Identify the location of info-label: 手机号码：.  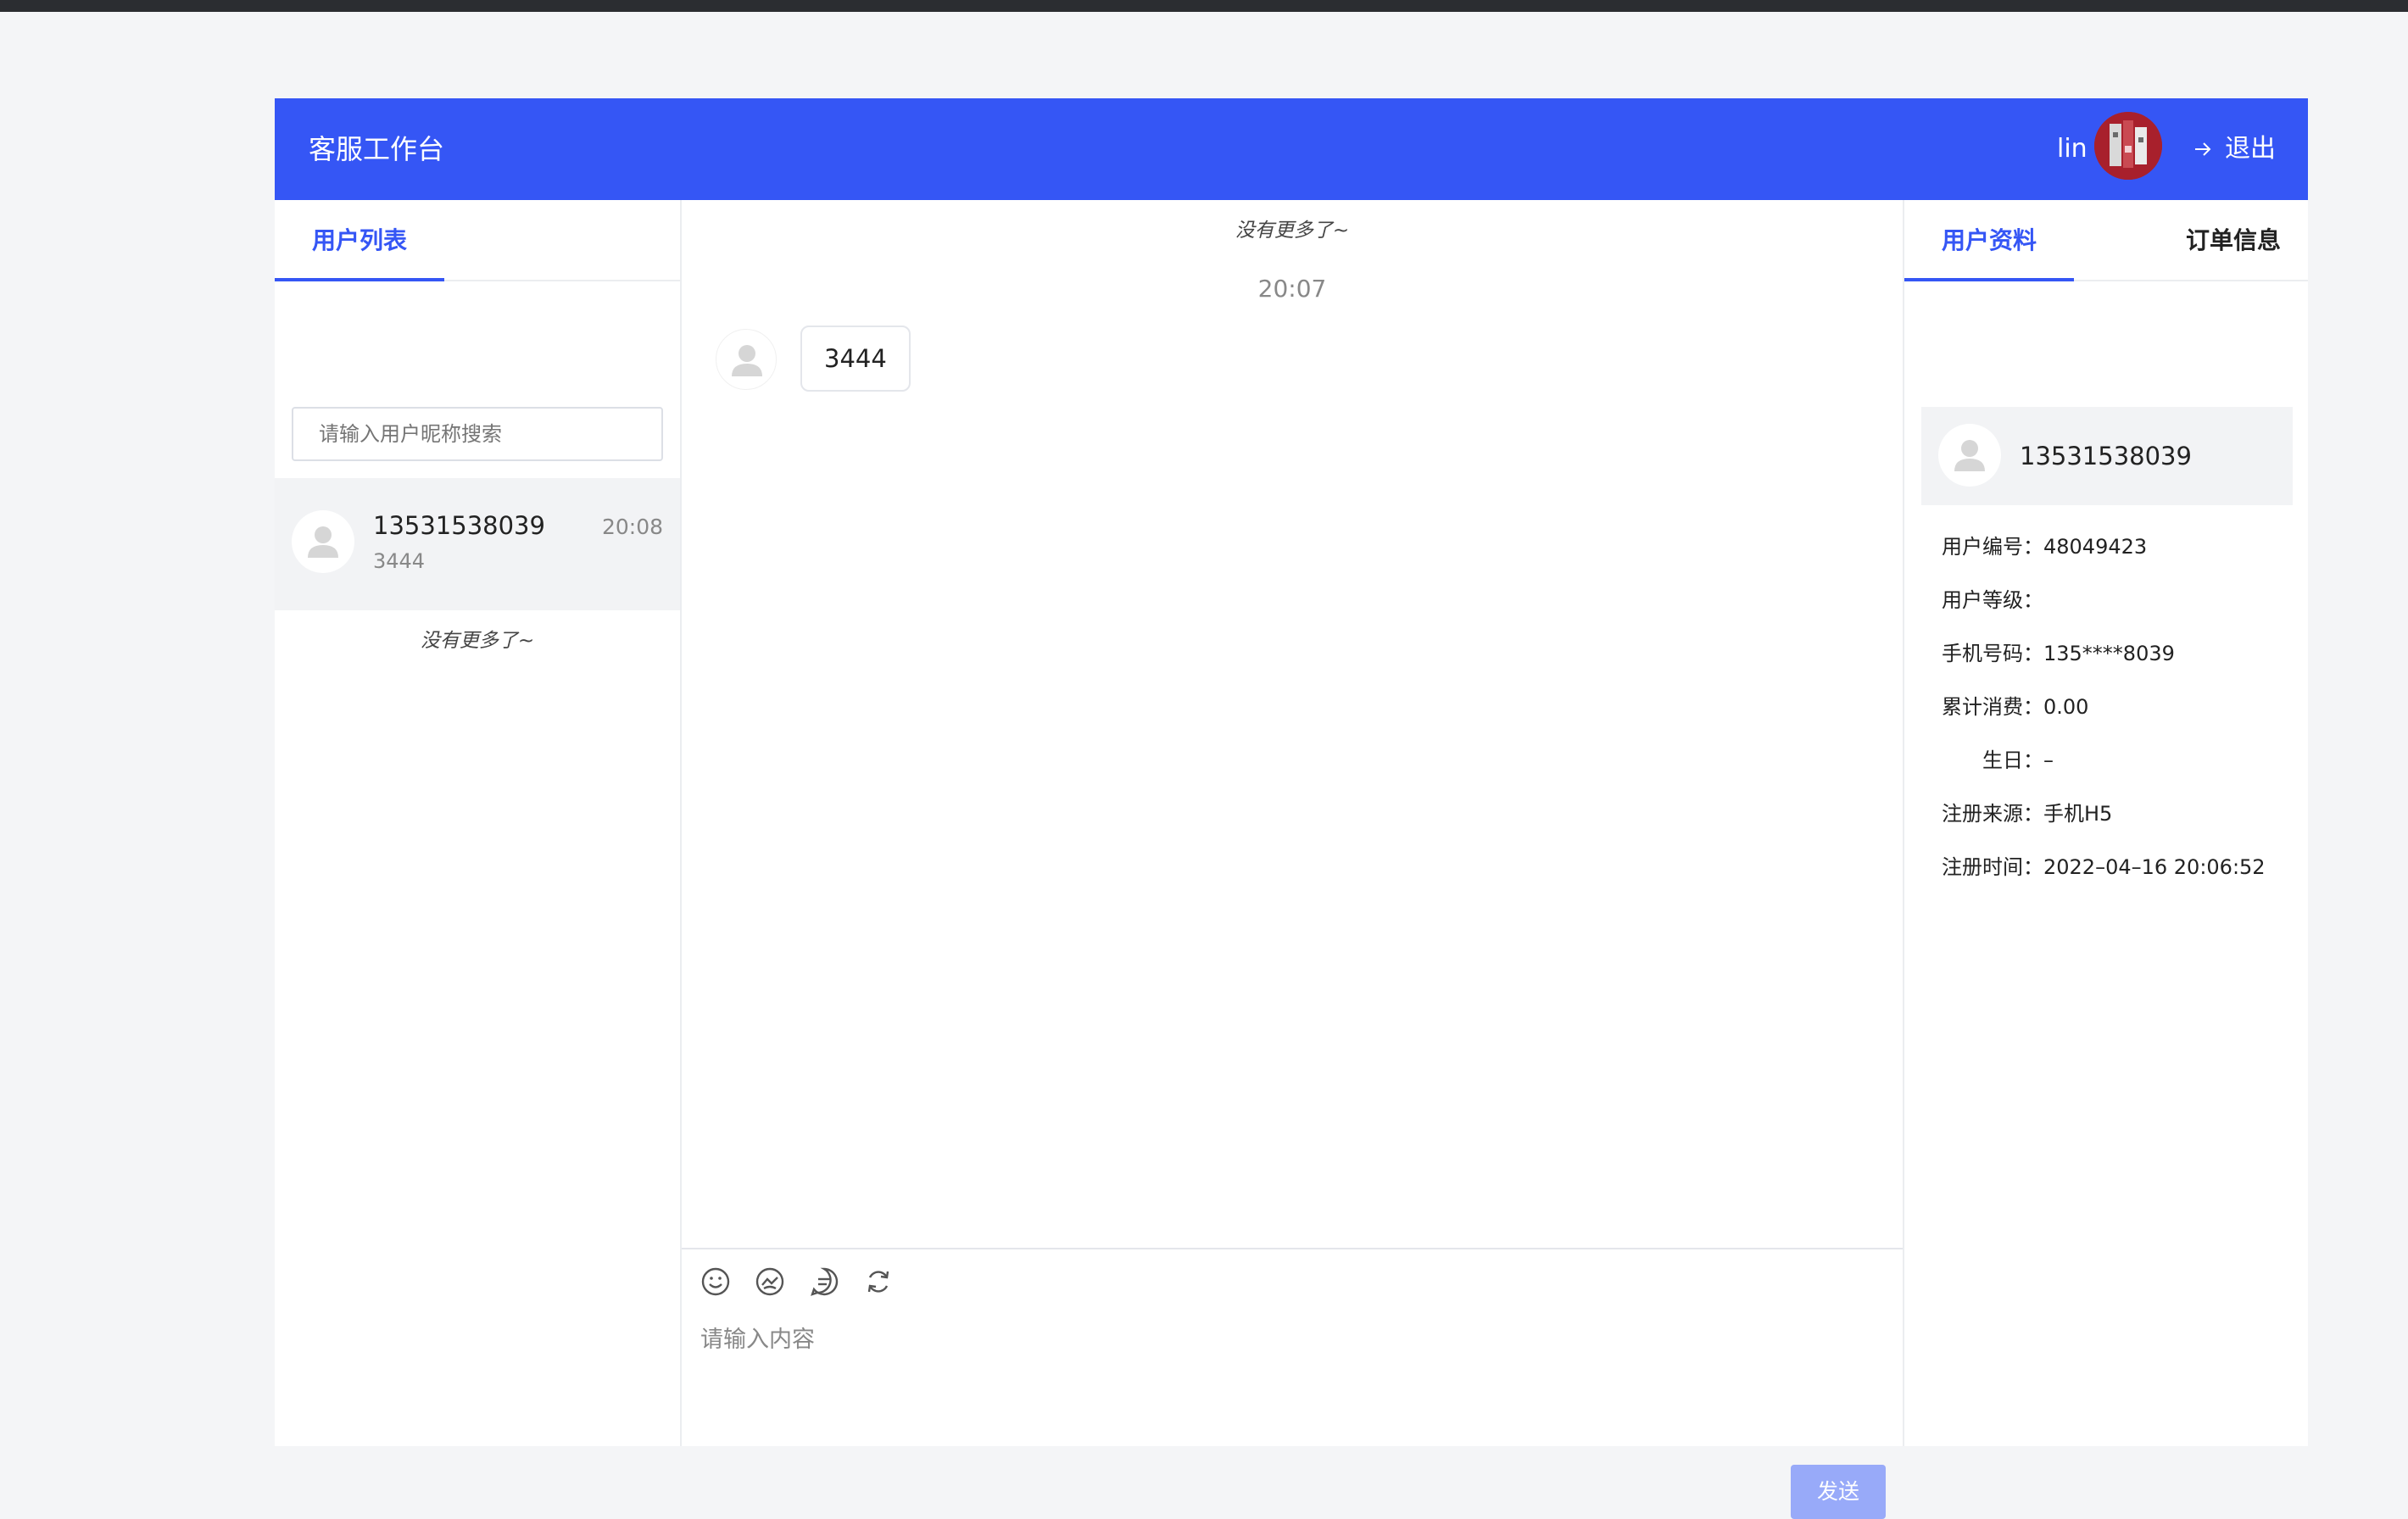
(1993, 653).